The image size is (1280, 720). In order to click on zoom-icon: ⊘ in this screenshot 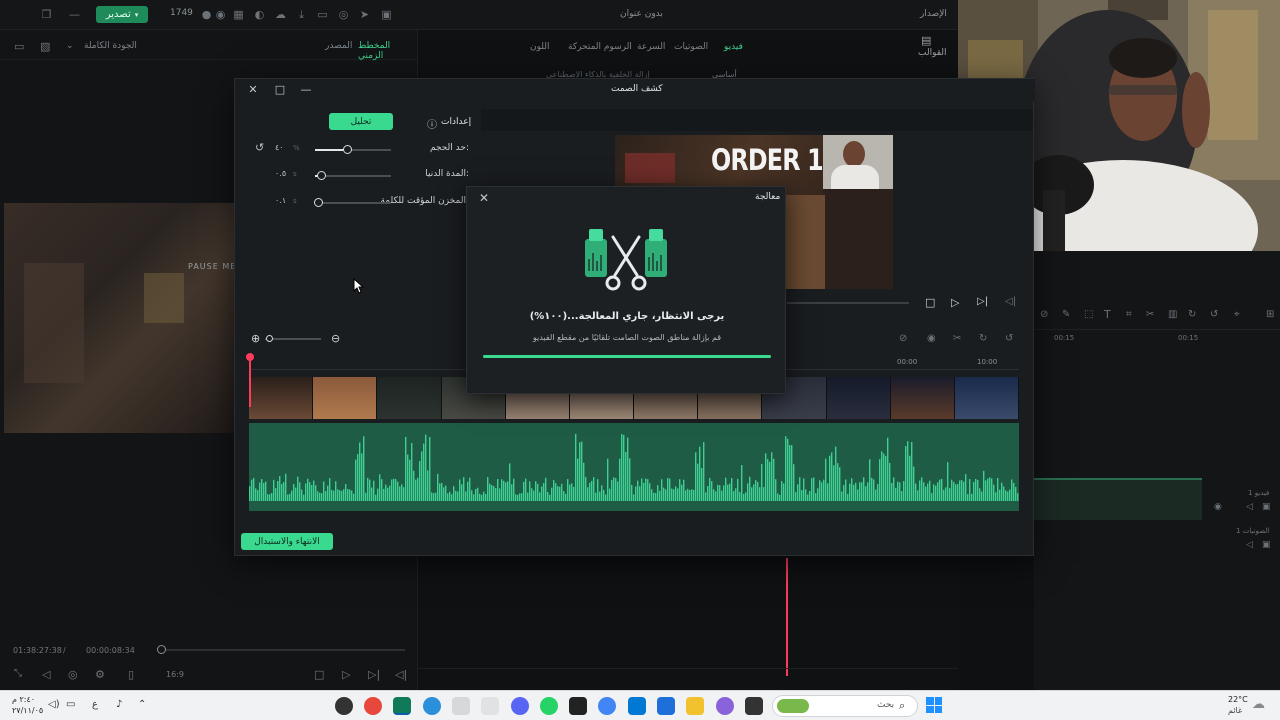, I will do `click(1044, 314)`.